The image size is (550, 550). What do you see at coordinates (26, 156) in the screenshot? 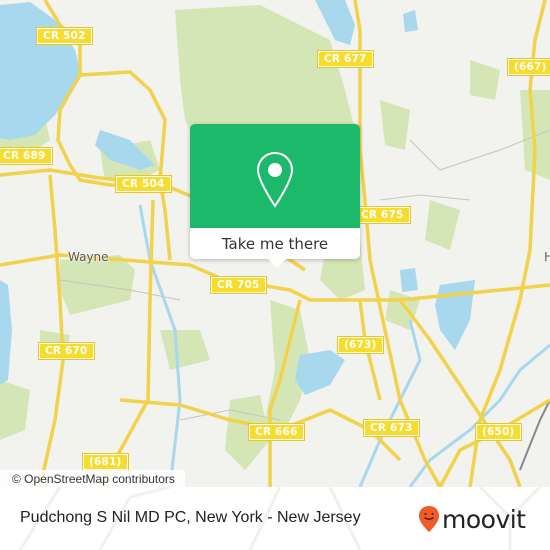
I see `road-label-cr689: CR 689` at bounding box center [26, 156].